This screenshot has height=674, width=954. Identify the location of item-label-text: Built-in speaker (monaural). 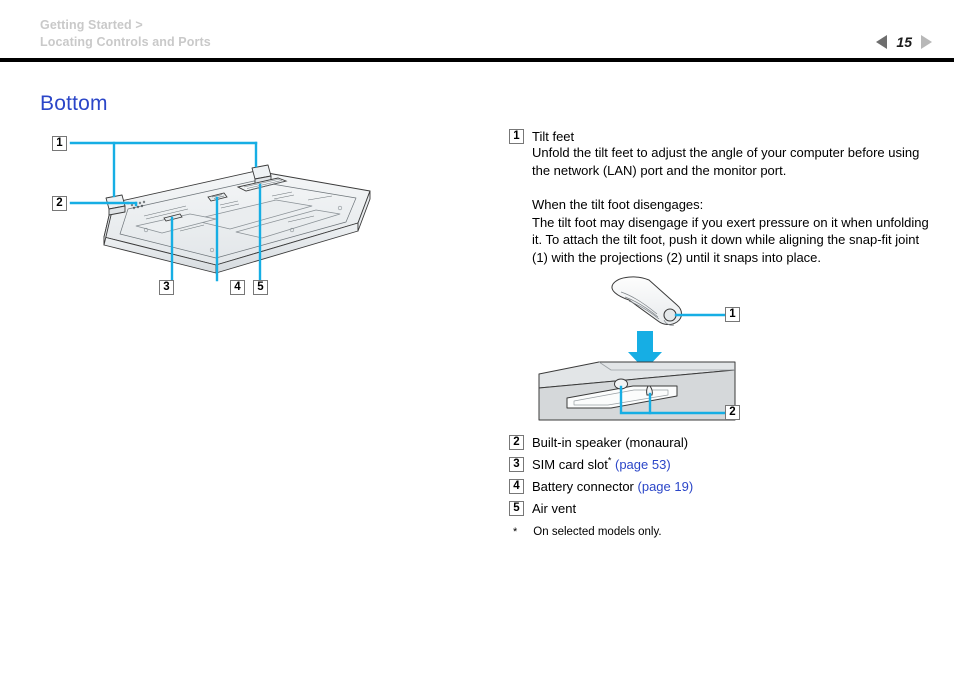
(610, 442).